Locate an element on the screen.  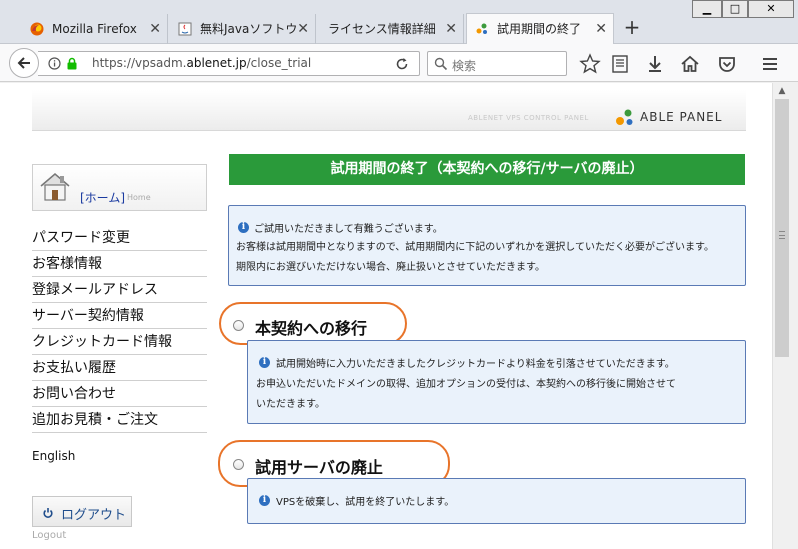
able-panel-logo: ABLE PANEL is located at coordinates (681, 117).